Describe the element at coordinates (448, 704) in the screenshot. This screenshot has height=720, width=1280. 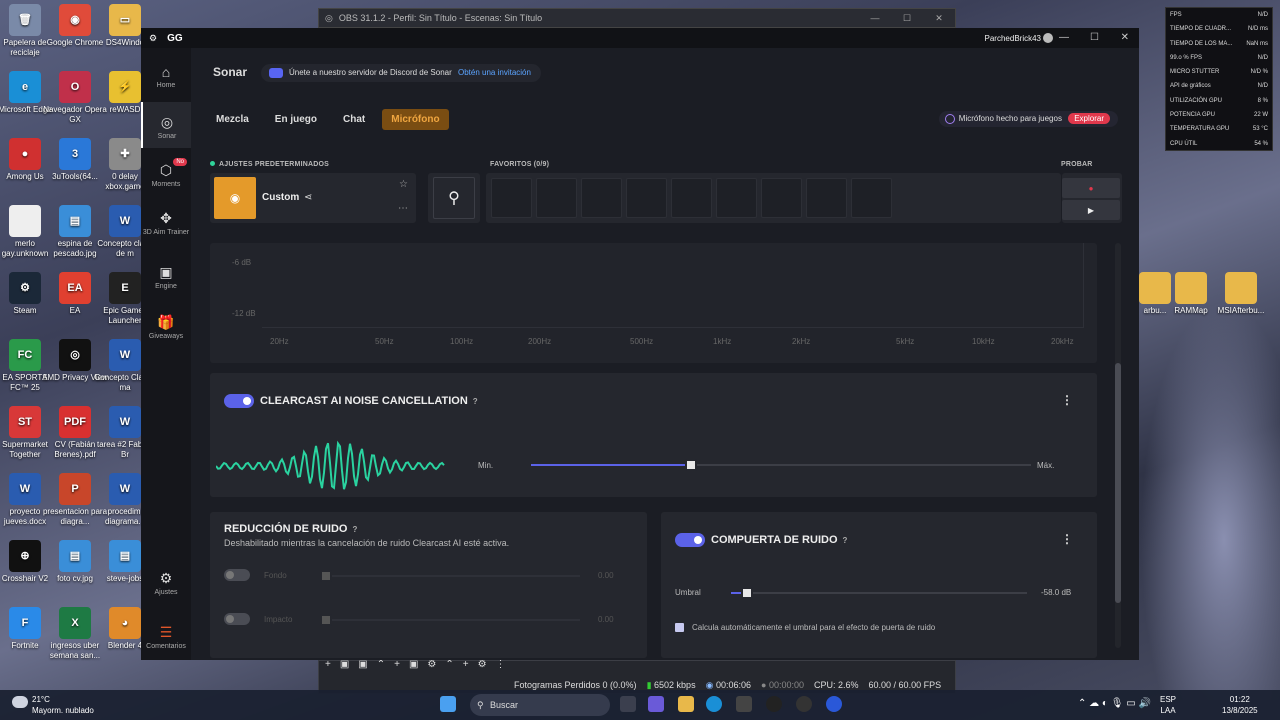
I see `start-icon` at that location.